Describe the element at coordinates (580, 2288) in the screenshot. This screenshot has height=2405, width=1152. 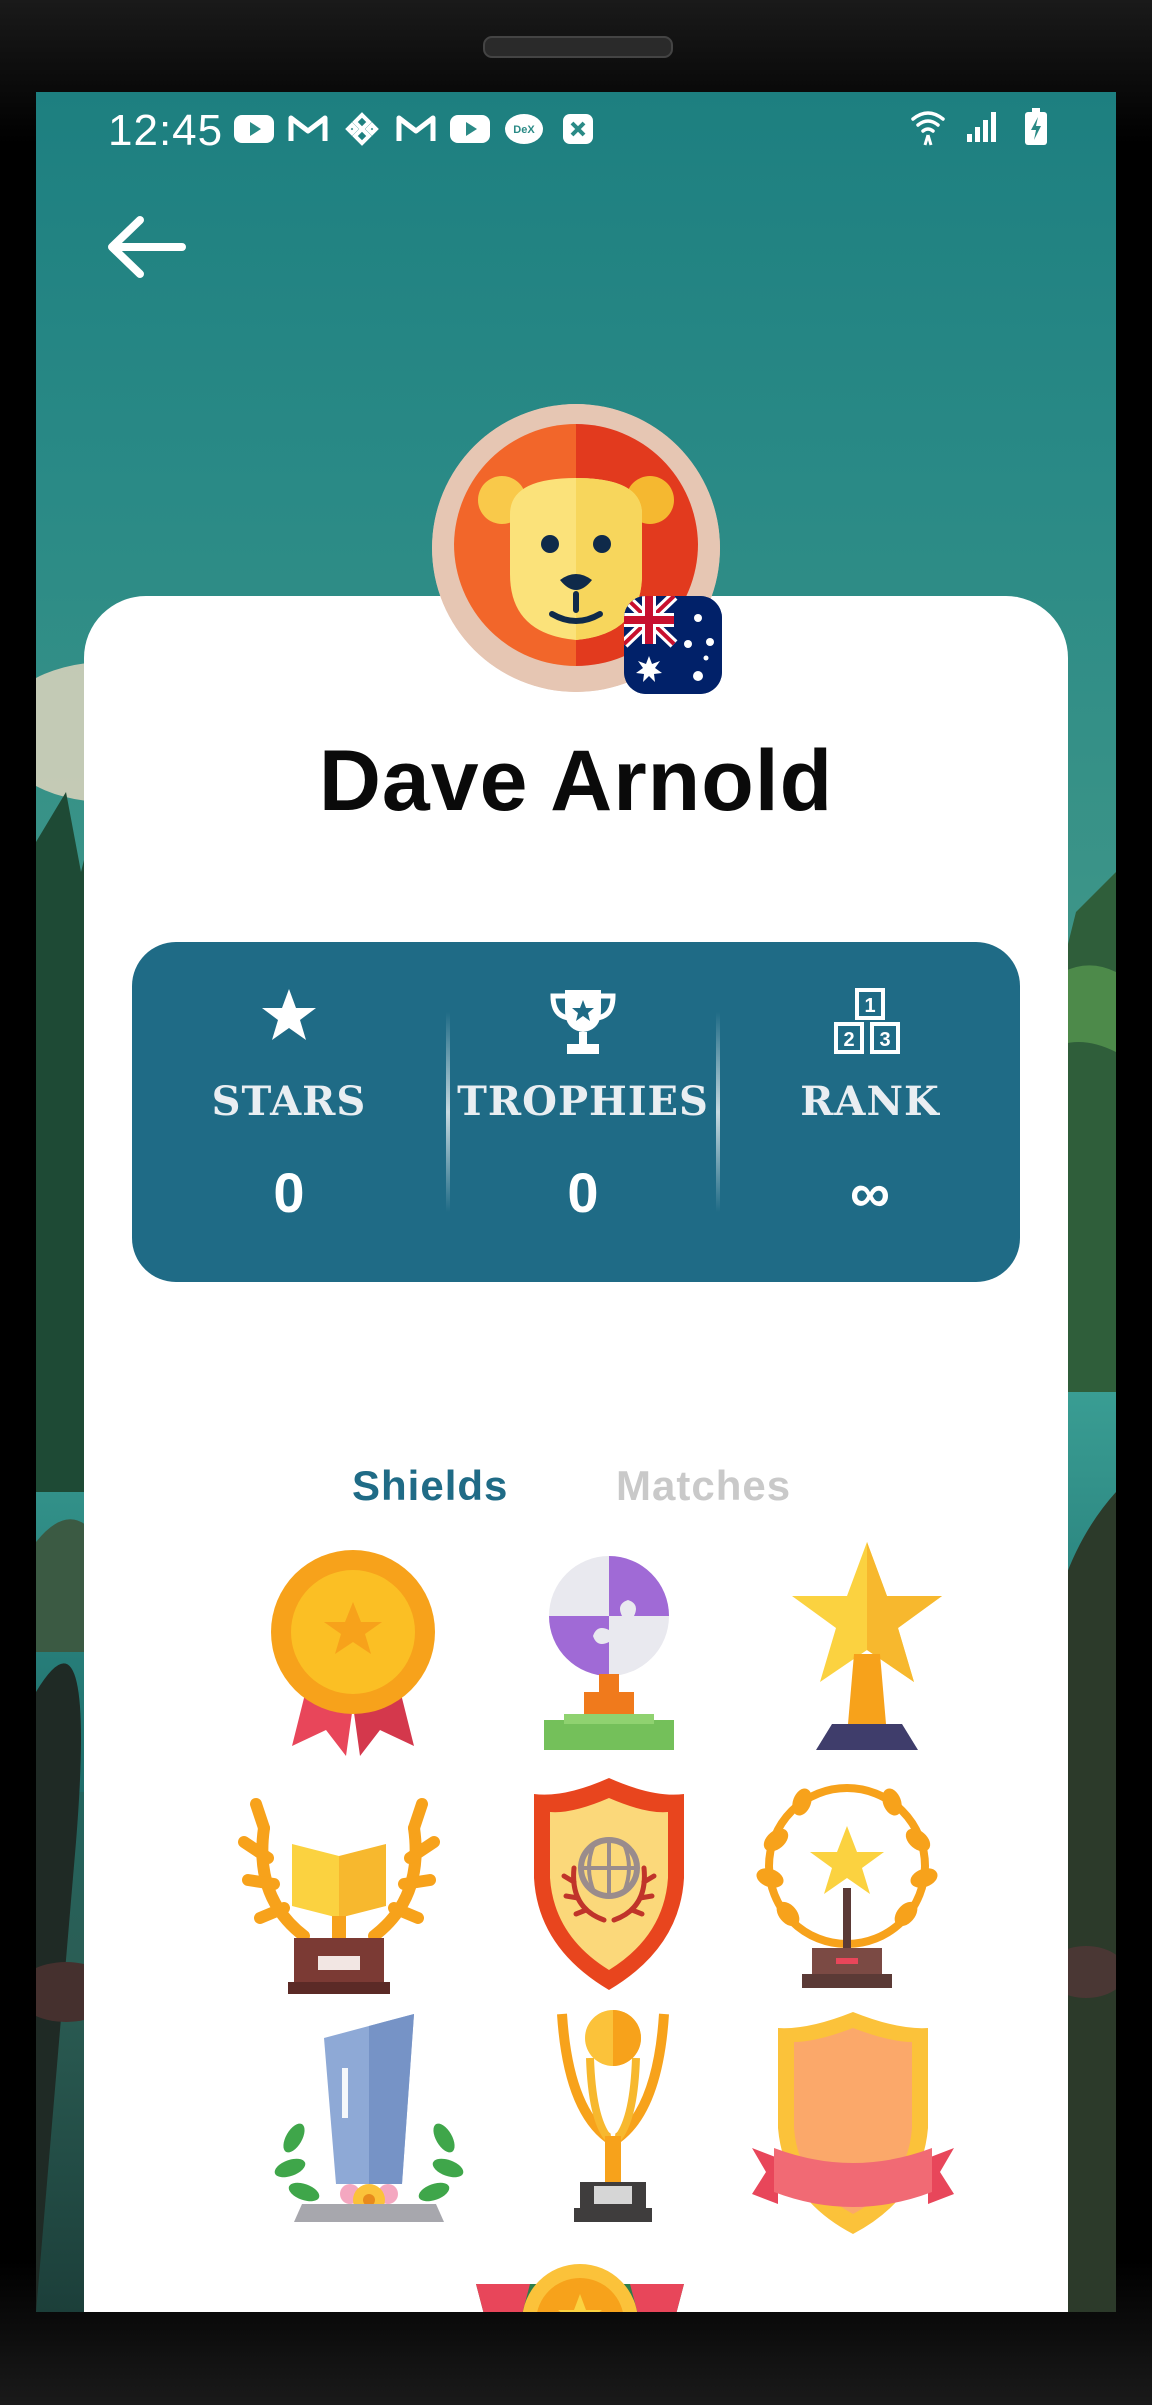
I see `partial-badge-icon` at that location.